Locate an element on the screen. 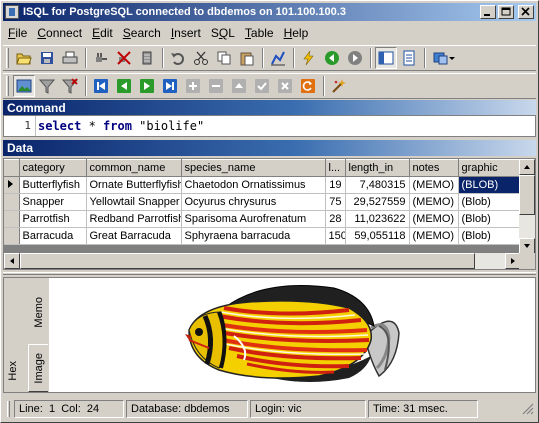 Image resolution: width=539 pixels, height=423 pixels. open-button is located at coordinates (24, 58).